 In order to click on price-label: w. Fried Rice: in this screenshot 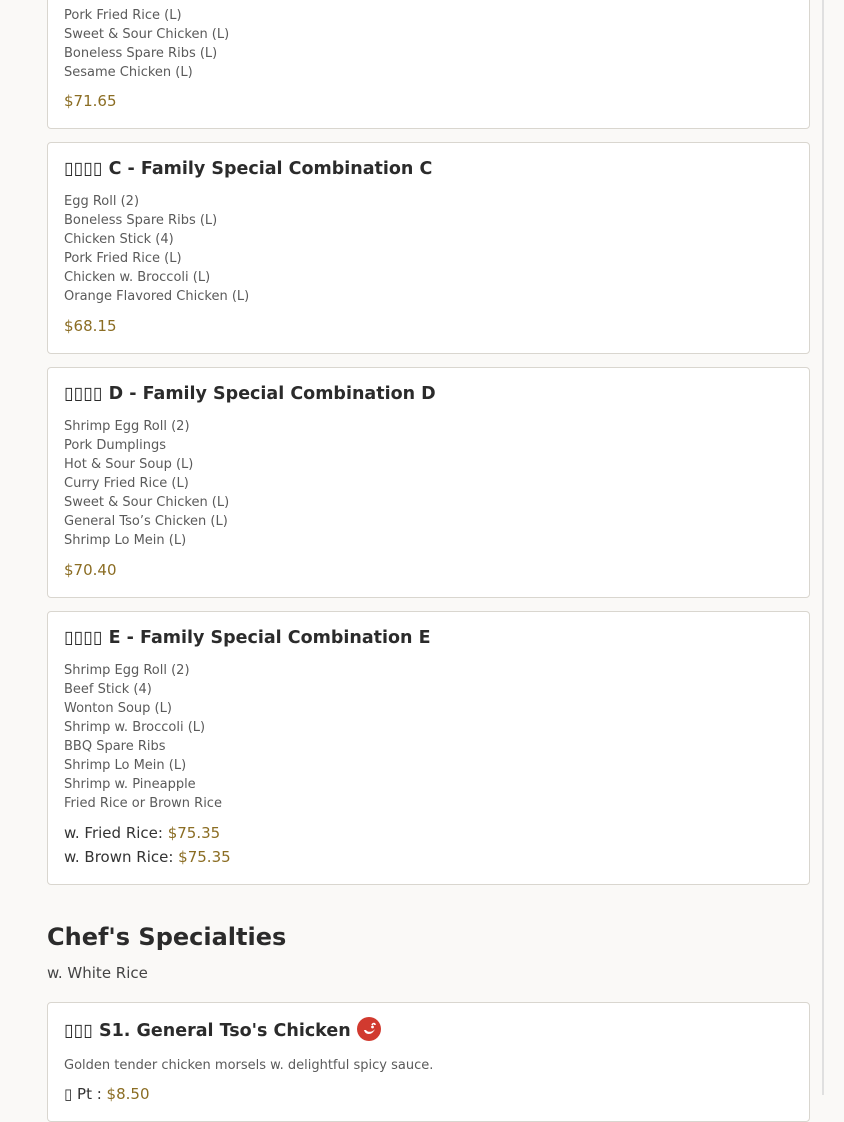, I will do `click(116, 833)`.